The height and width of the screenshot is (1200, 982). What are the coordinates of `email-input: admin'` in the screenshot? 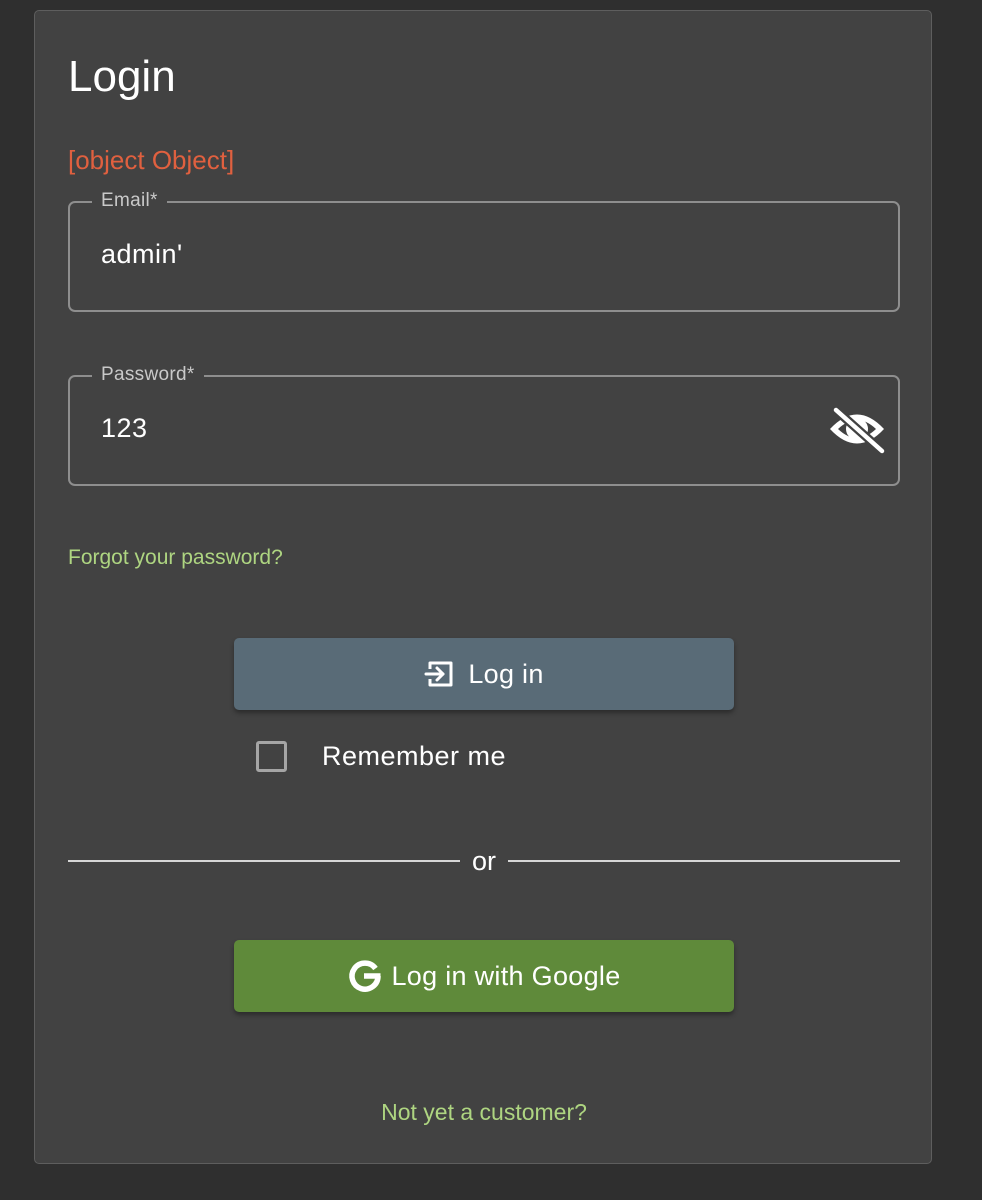 It's located at (142, 254).